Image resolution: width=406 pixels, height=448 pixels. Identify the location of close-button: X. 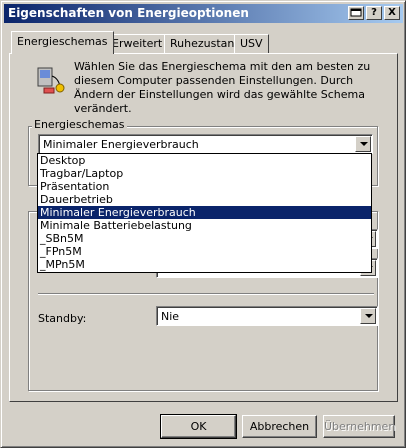
(392, 13).